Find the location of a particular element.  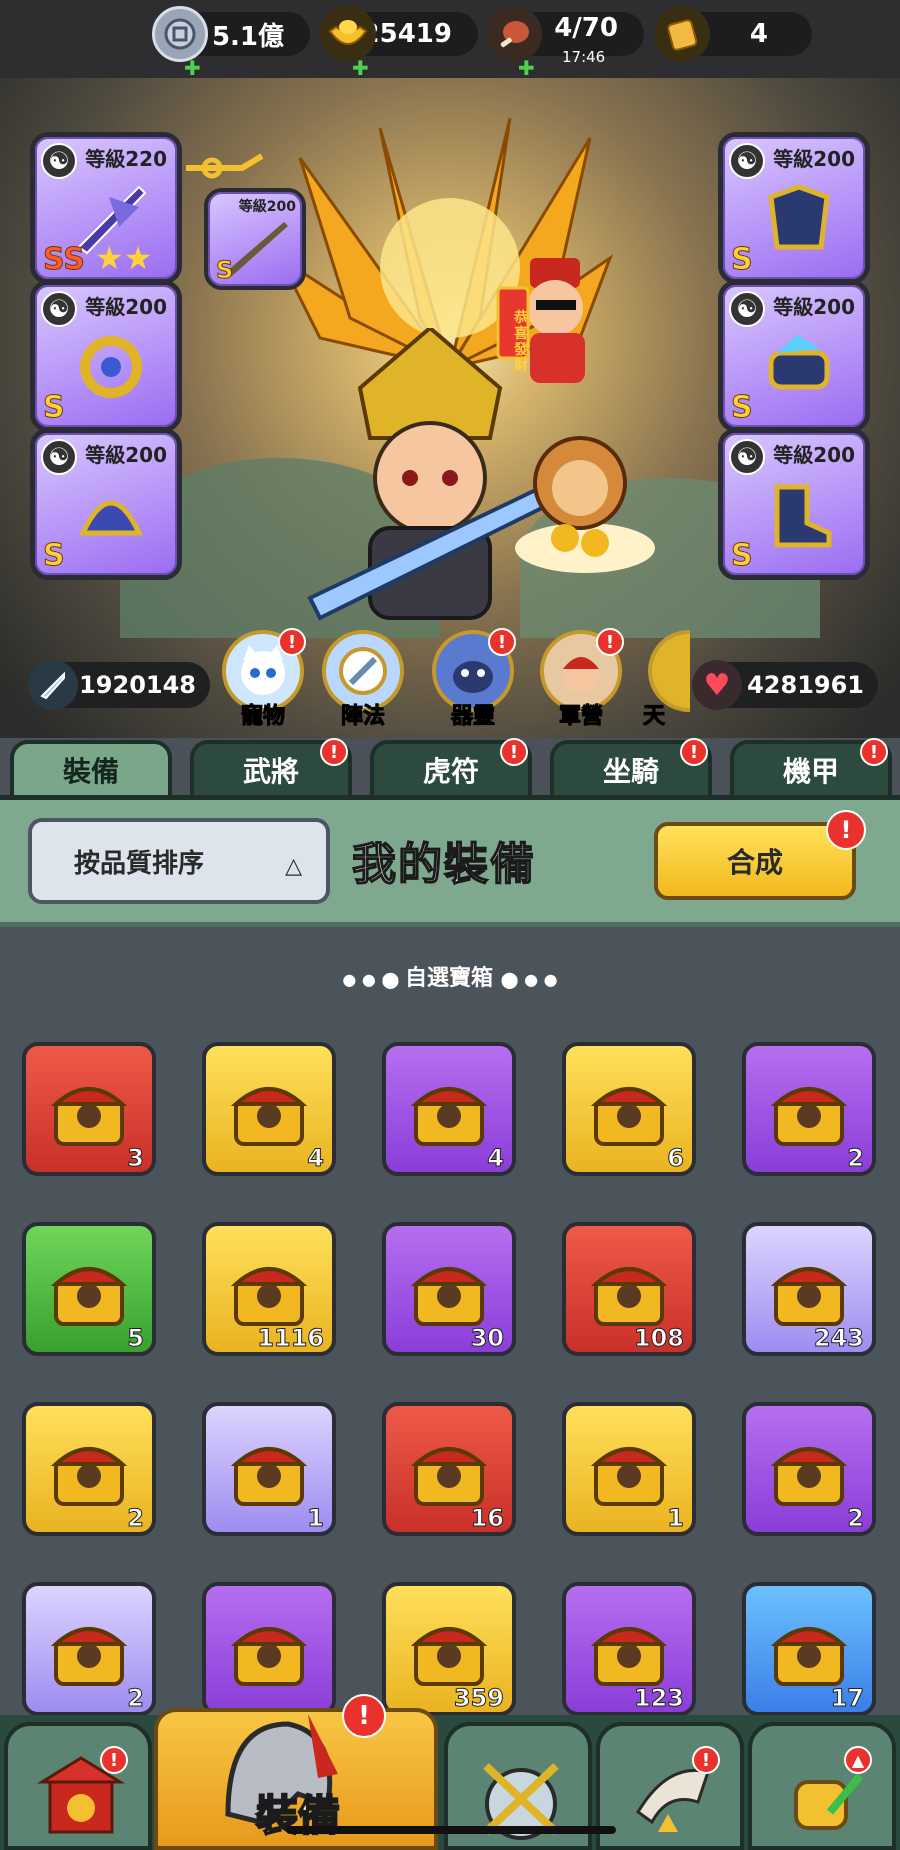

equipment-slot-ring: ☯ 等級200 S is located at coordinates (106, 356).